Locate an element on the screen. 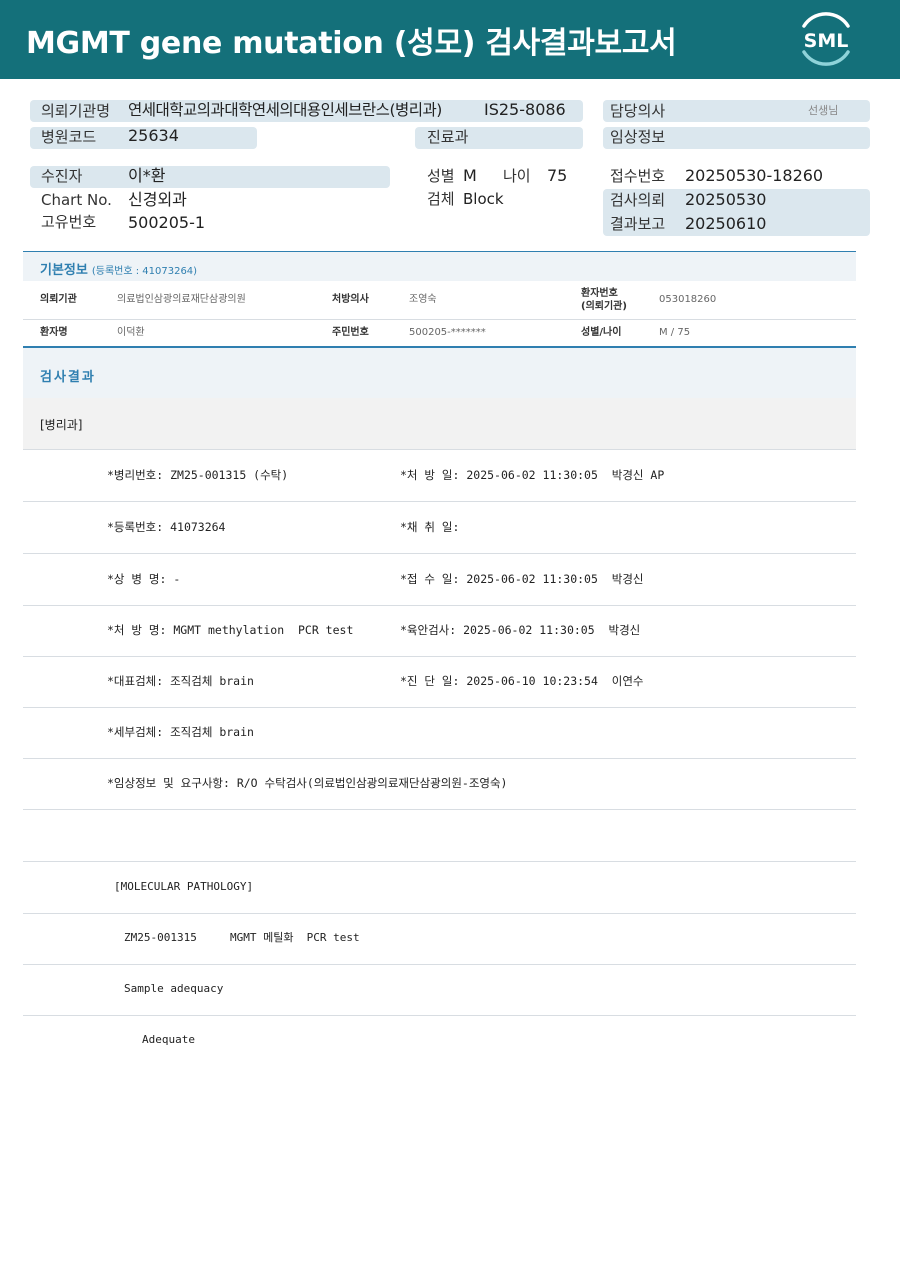  molecular-row: [MOLECULAR PATHOLOGY] is located at coordinates (439, 888).